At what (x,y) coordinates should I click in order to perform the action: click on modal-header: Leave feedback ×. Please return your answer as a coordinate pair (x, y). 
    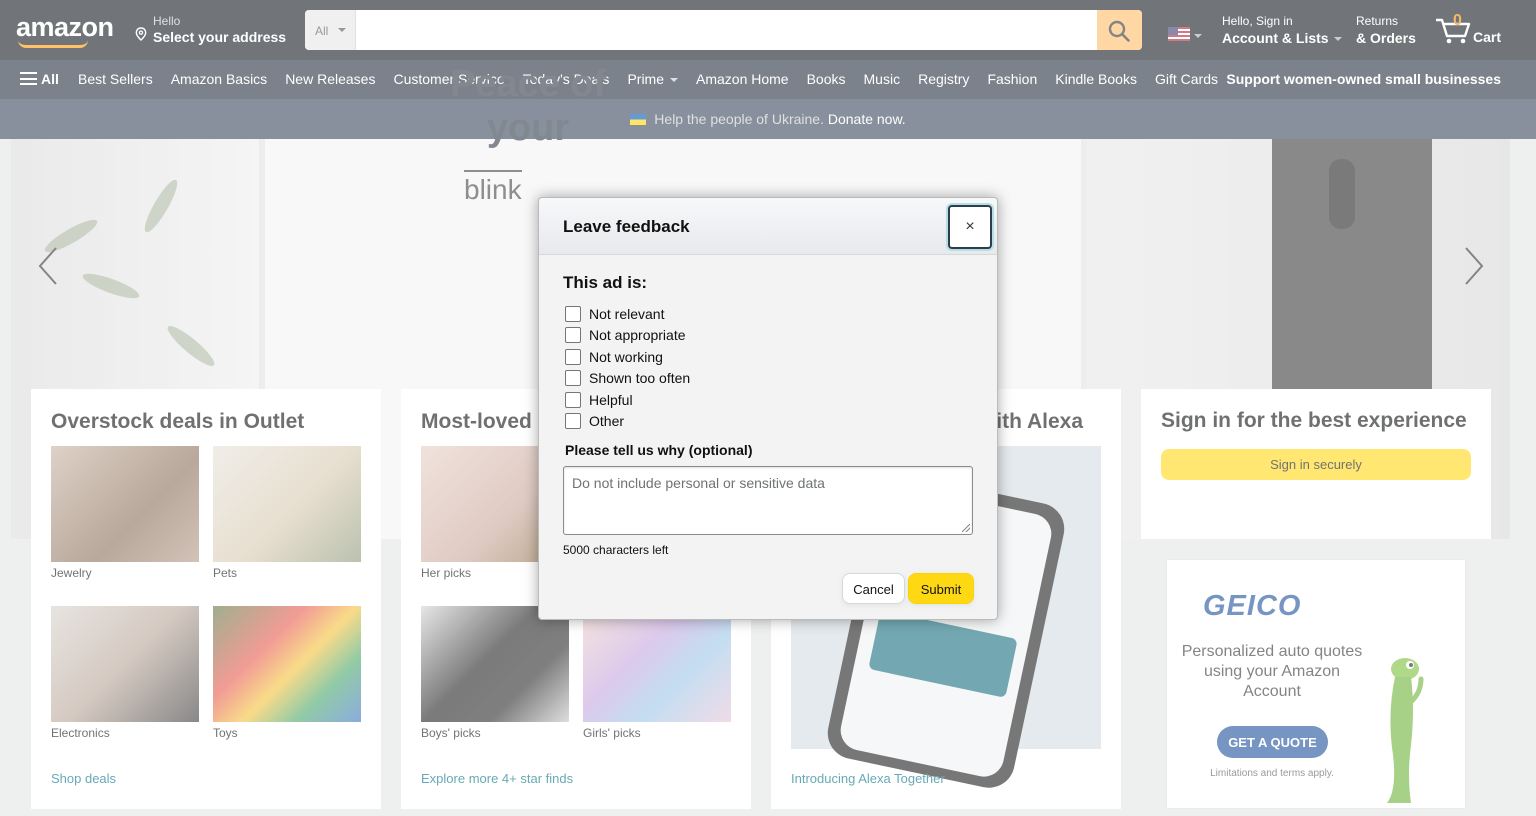
    Looking at the image, I should click on (768, 226).